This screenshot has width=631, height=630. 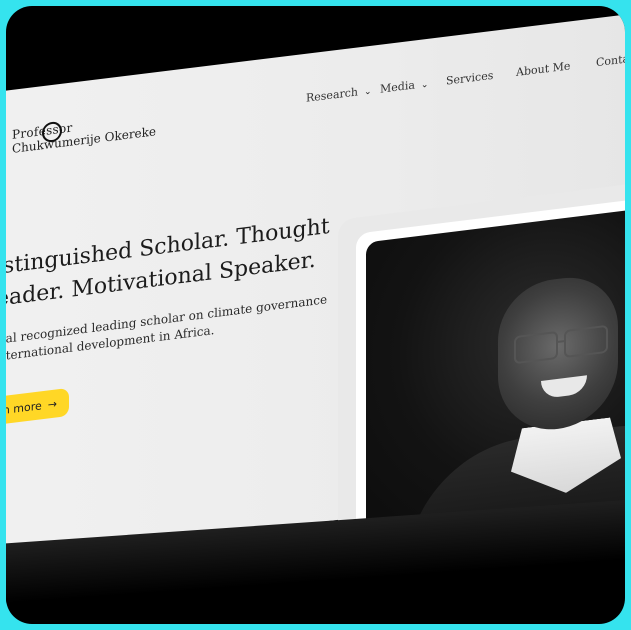 What do you see at coordinates (543, 69) in the screenshot?
I see `nav-item-about-me: About Me` at bounding box center [543, 69].